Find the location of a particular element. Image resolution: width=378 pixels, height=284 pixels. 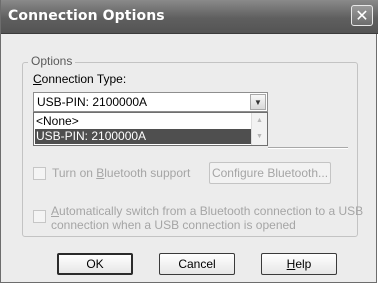

dropdown-option-none: <None> is located at coordinates (57, 121).